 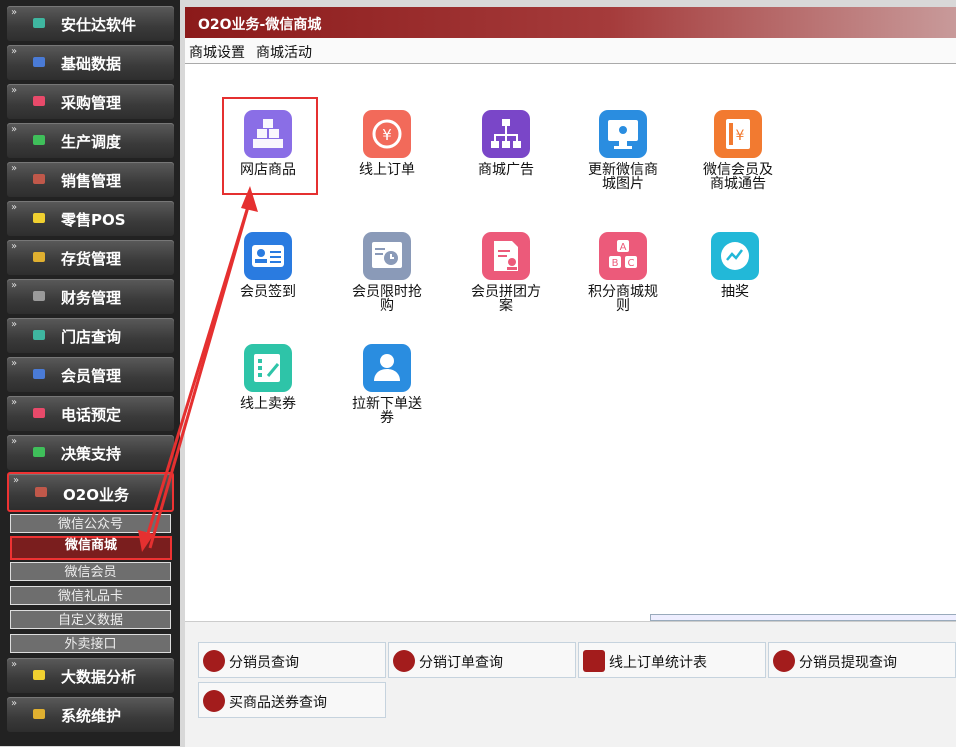 I want to click on report-distribution-orders: 分销订单查询, so click(x=482, y=660).